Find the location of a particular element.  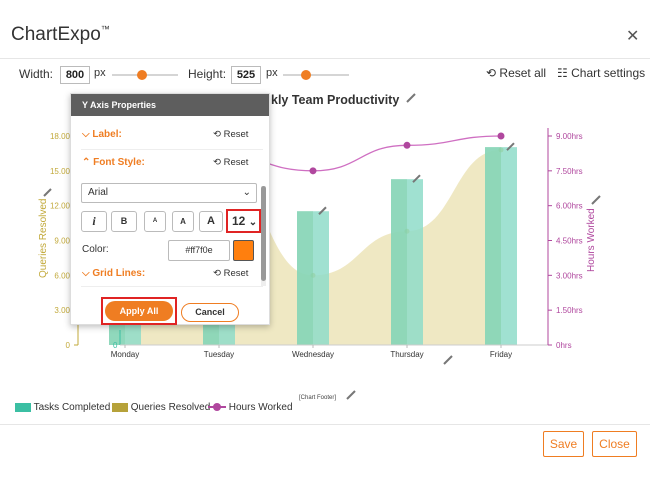

font-style-section-title: Font Style: is located at coordinates (119, 162).